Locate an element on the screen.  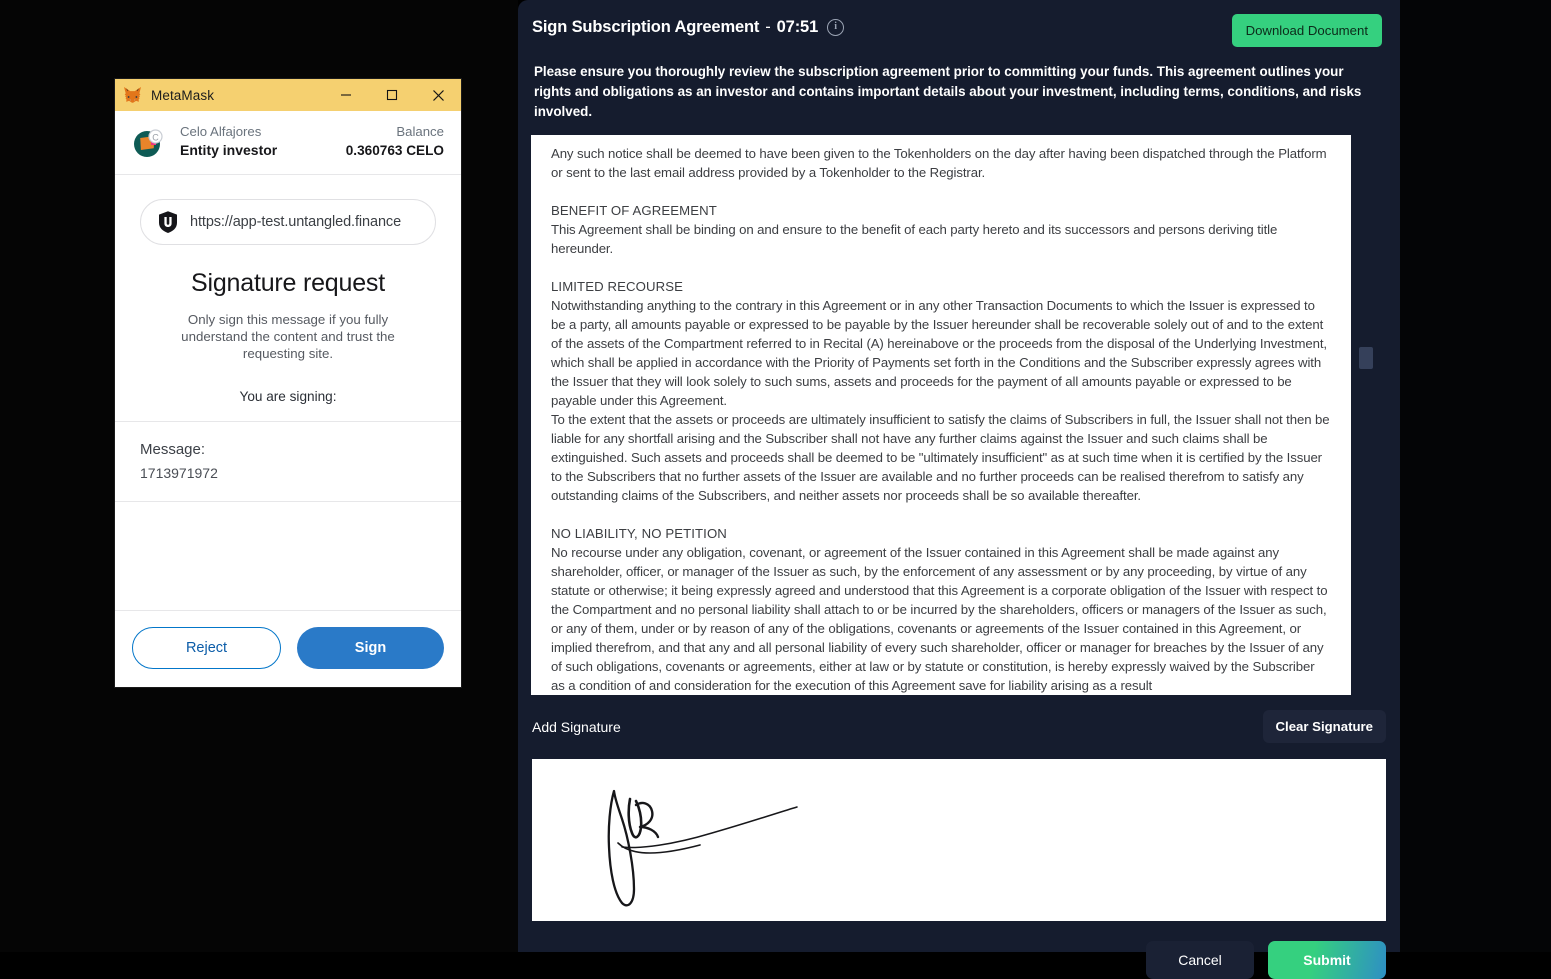
info-icon: i is located at coordinates (836, 27).